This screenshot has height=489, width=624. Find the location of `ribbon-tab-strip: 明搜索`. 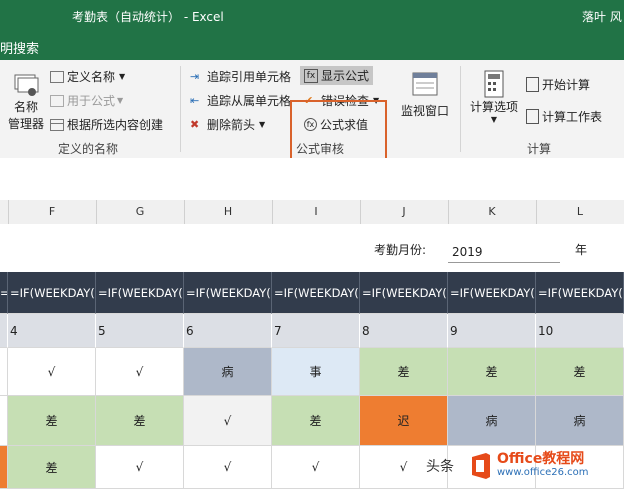

ribbon-tab-strip: 明搜索 is located at coordinates (312, 45).